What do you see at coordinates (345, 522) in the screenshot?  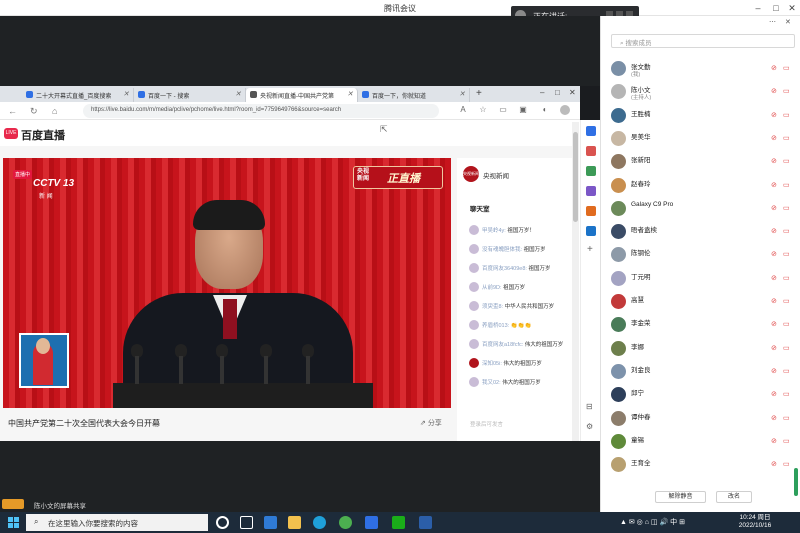 I see `app-icon` at bounding box center [345, 522].